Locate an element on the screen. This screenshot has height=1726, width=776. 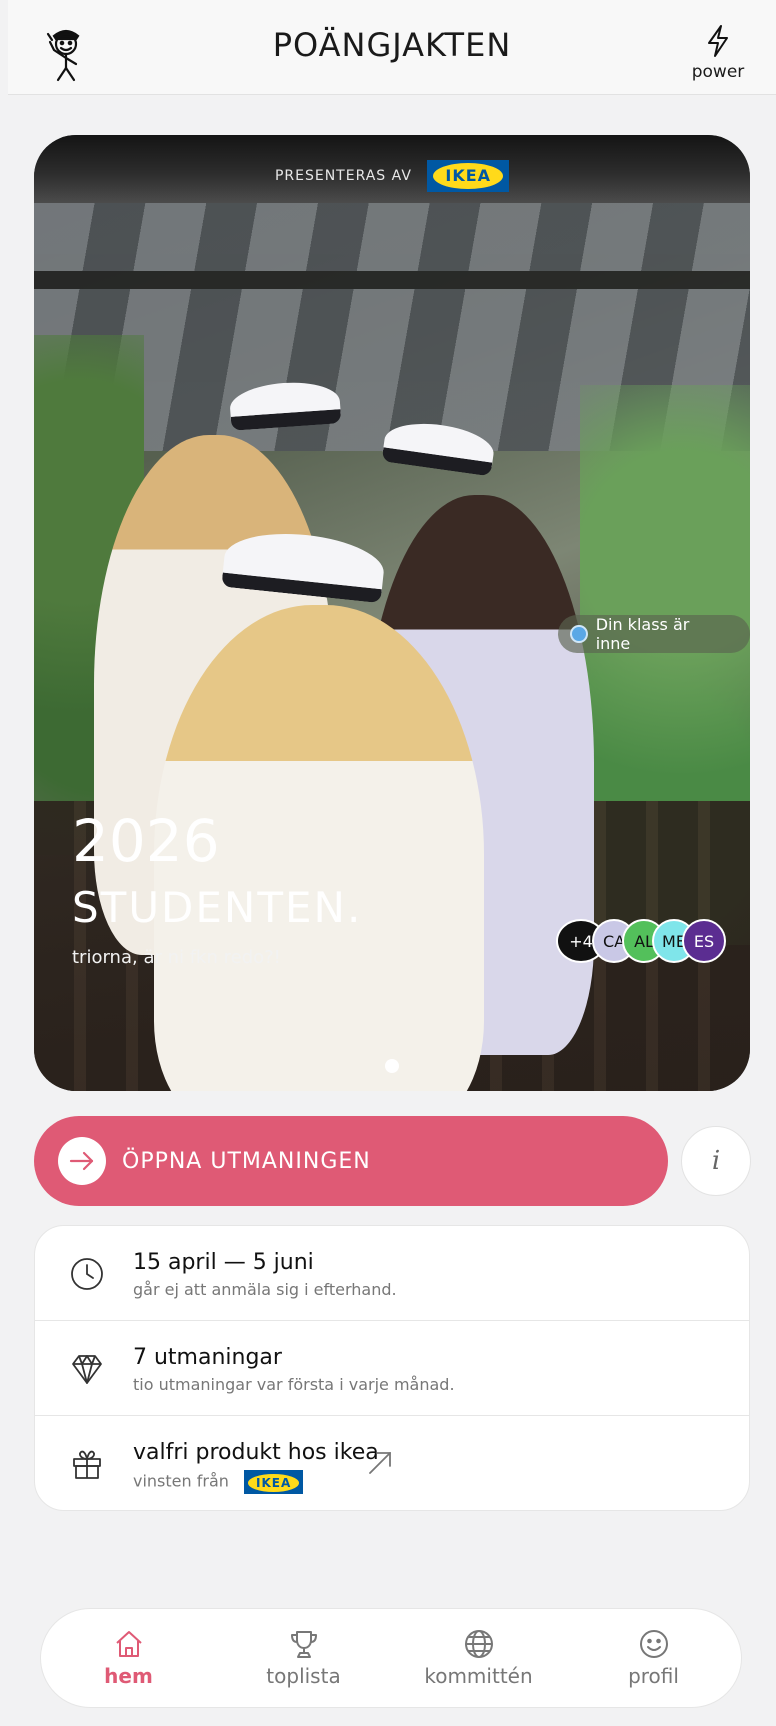
gift-icon is located at coordinates (87, 1464).